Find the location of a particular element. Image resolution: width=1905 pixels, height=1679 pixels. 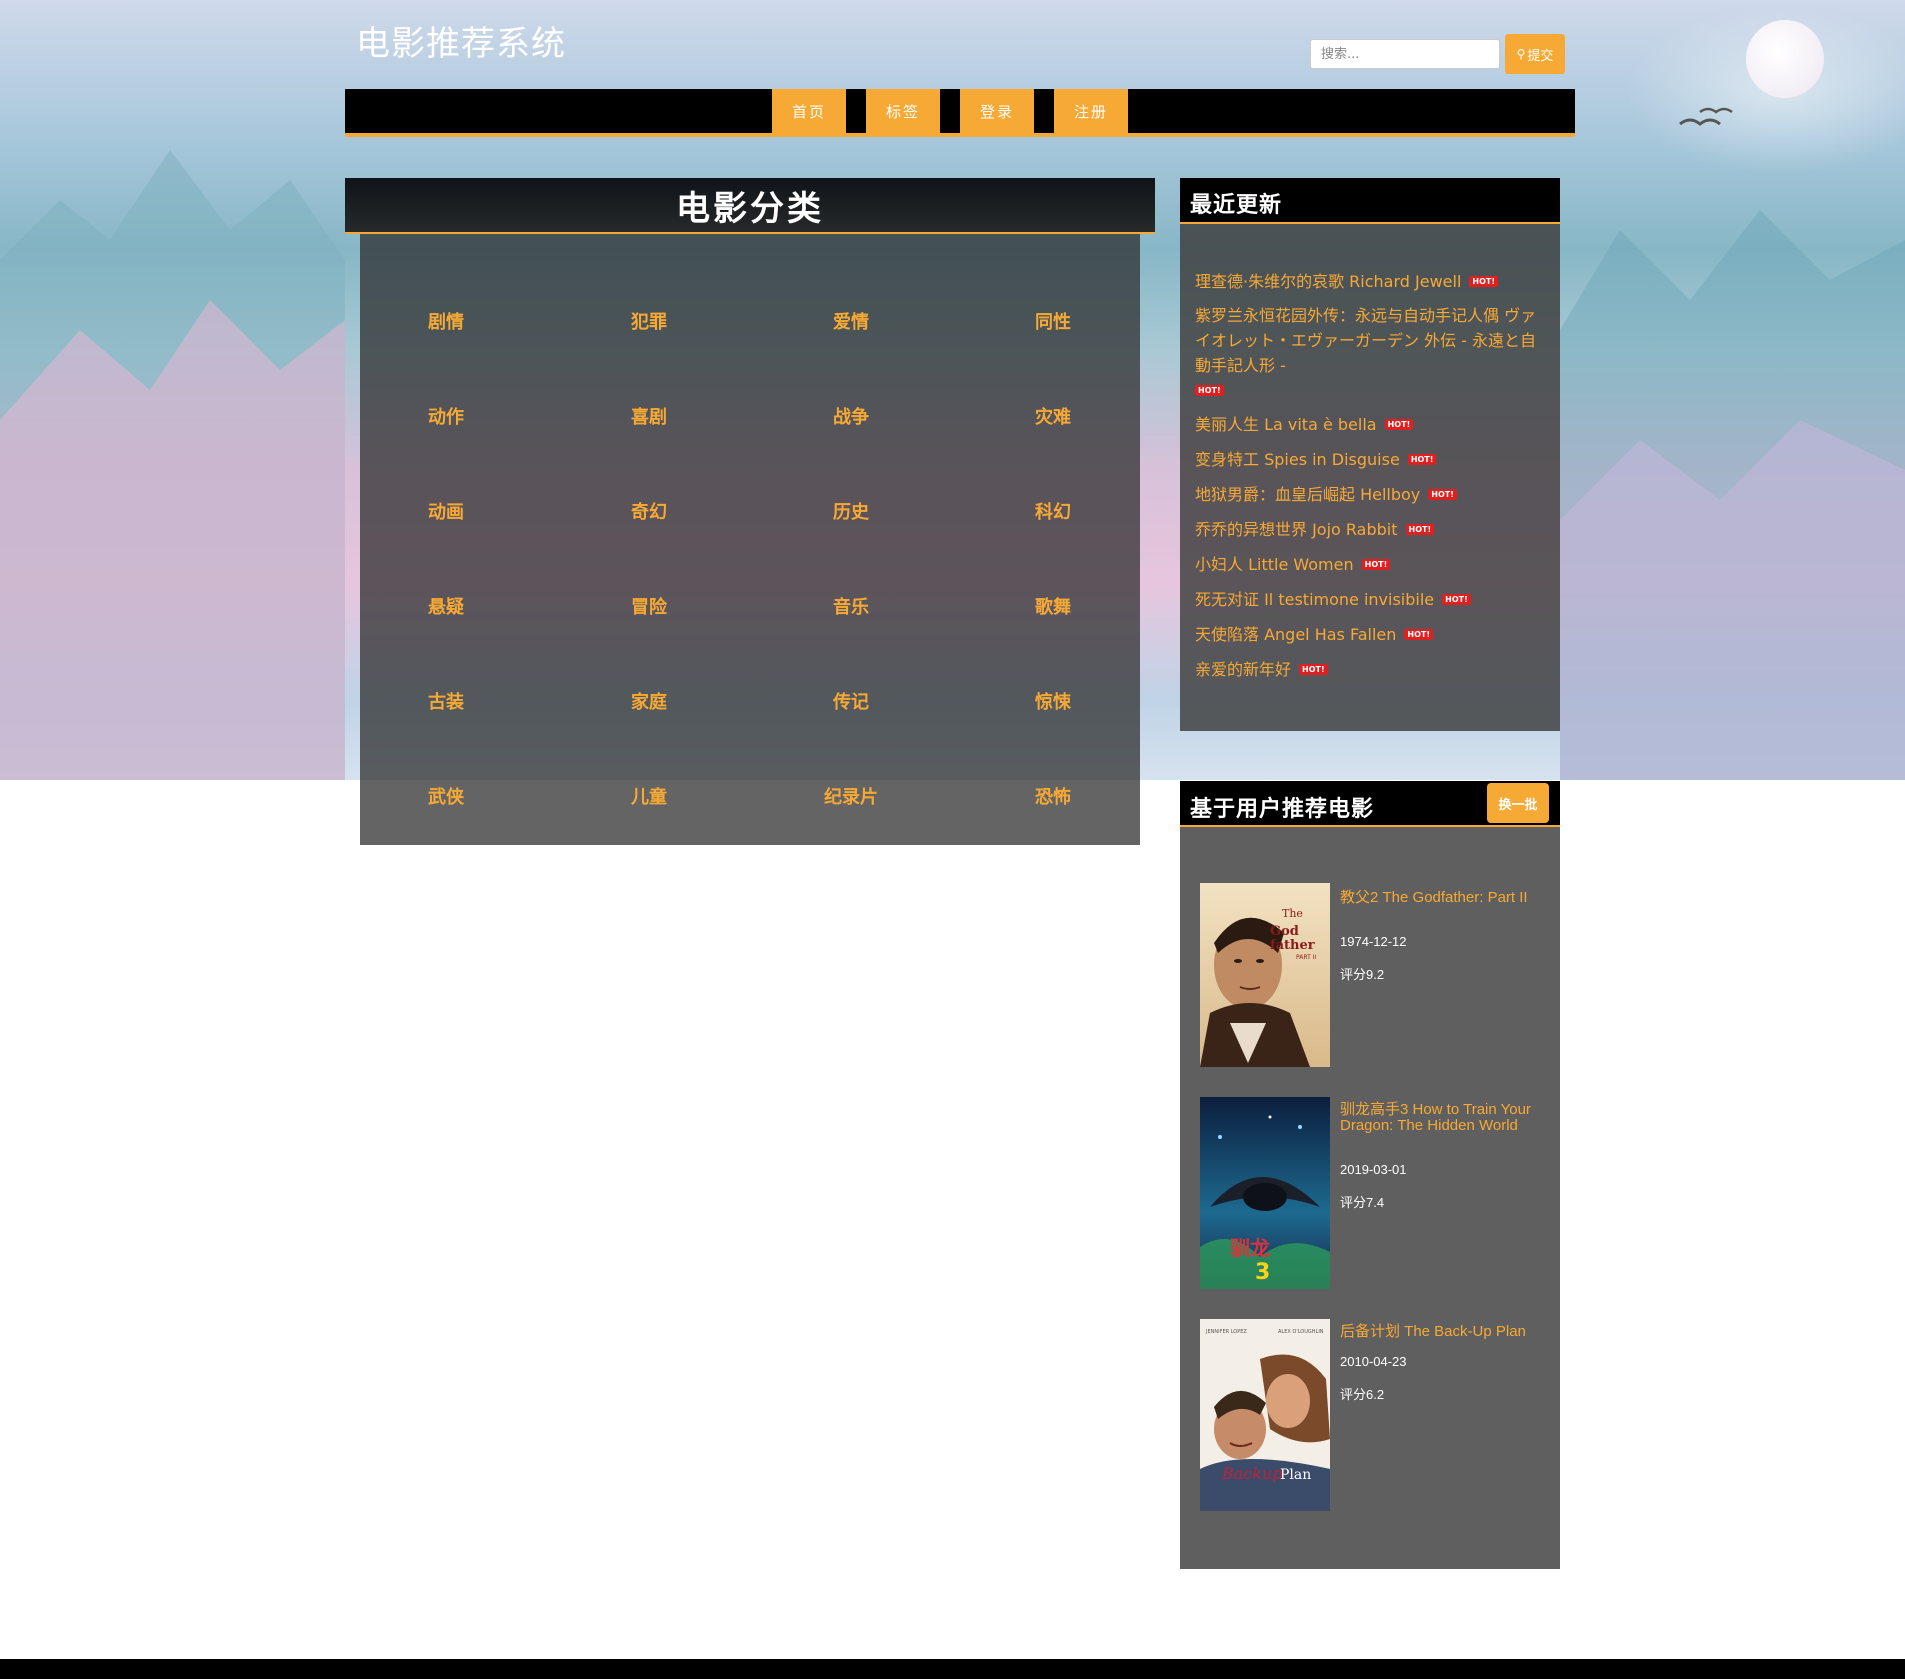

category-link: 恐怖 is located at coordinates (1053, 796).